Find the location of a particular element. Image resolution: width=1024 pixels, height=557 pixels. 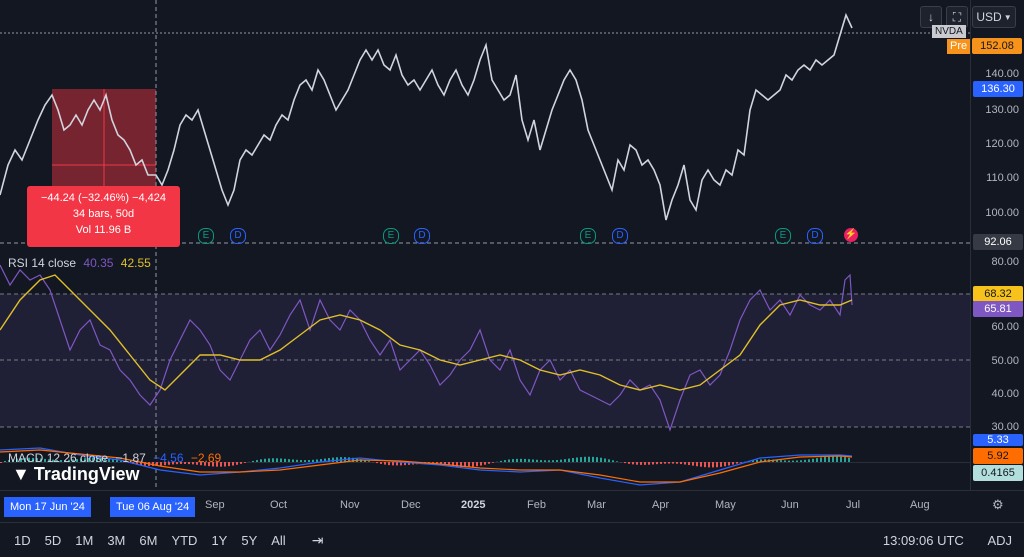

macd-params: 12 26 close is located at coordinates (77, 458).